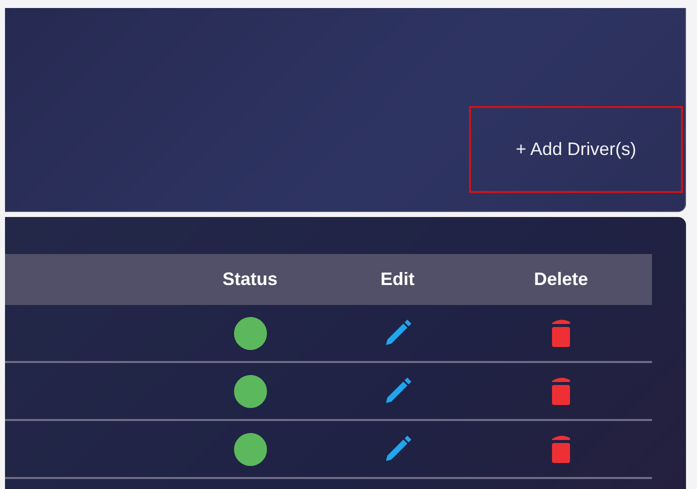 The height and width of the screenshot is (489, 697). What do you see at coordinates (250, 279) in the screenshot?
I see `column-header: Status` at bounding box center [250, 279].